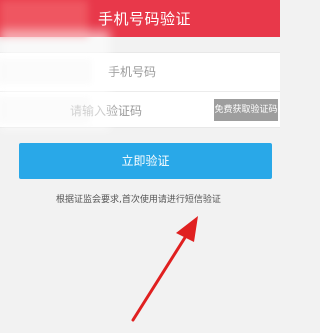 The width and height of the screenshot is (320, 333). What do you see at coordinates (138, 200) in the screenshot?
I see `sms-notice-text: 根据证监会要求,首次使用请进行短信验证` at bounding box center [138, 200].